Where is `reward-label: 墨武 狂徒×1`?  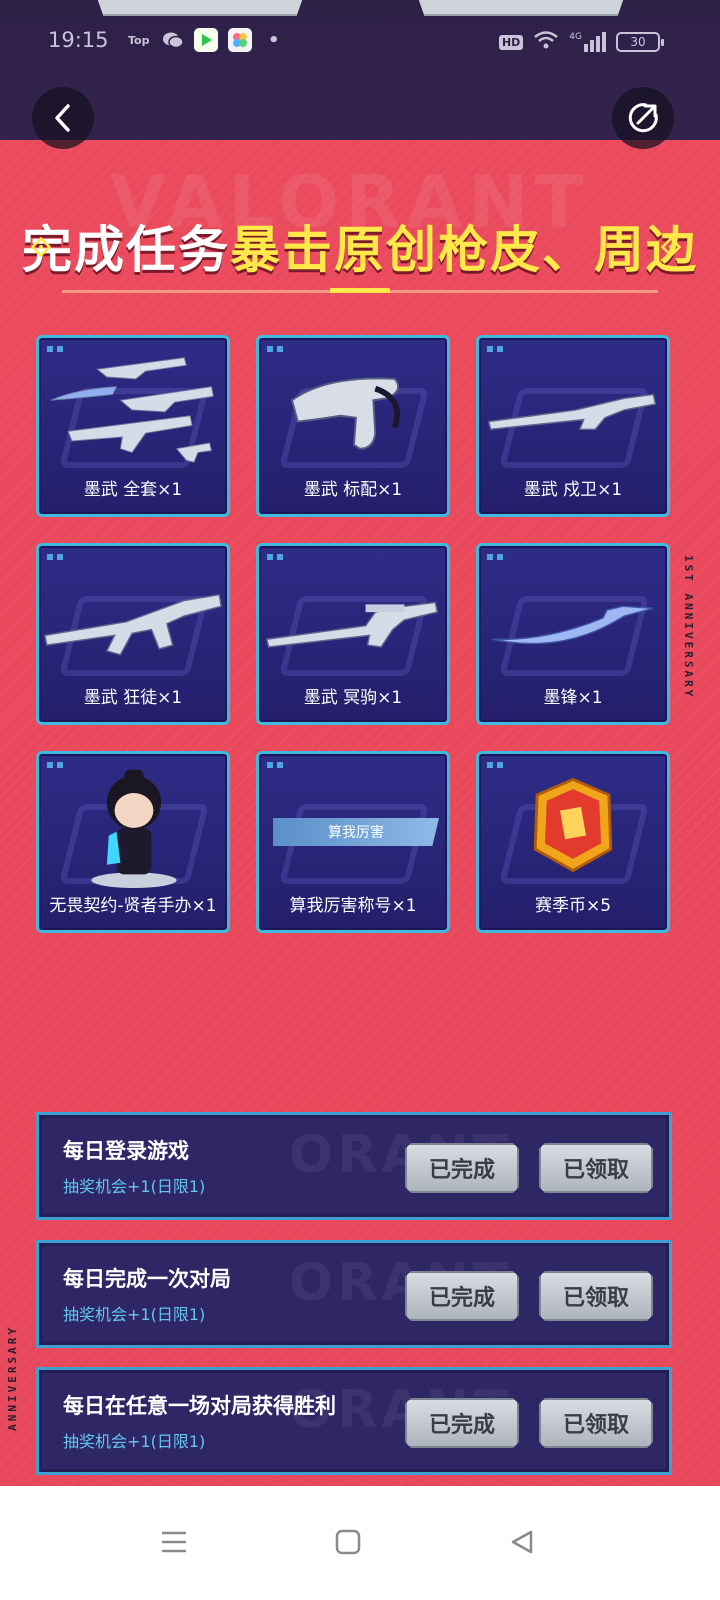 reward-label: 墨武 狂徒×1 is located at coordinates (133, 698).